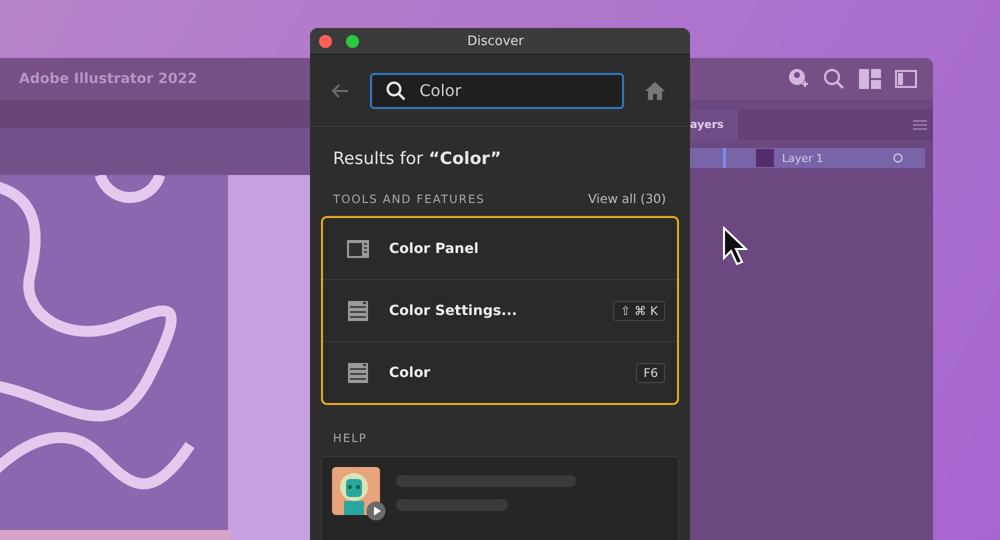 The image size is (1000, 540). Describe the element at coordinates (898, 158) in the screenshot. I see `target-circle-icon` at that location.